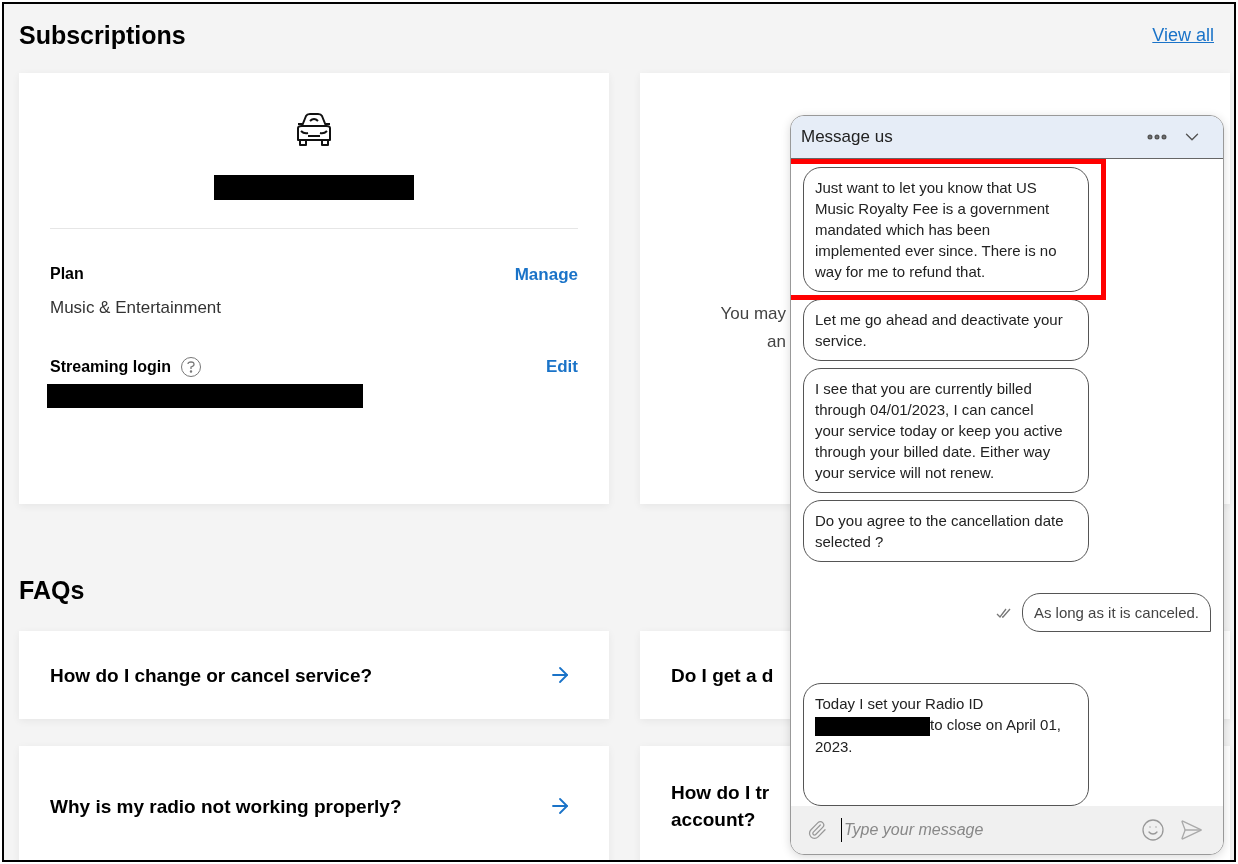 The width and height of the screenshot is (1238, 864). I want to click on edit-link: Edit, so click(561, 367).